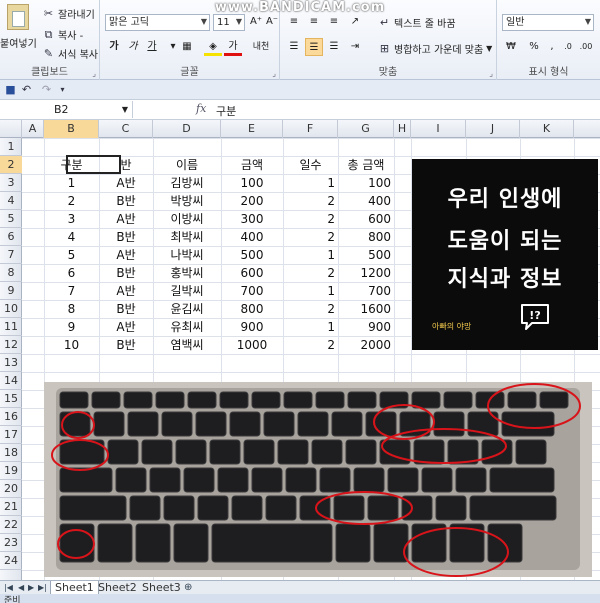 The width and height of the screenshot is (600, 603). I want to click on table-cell: 600, so click(366, 219).